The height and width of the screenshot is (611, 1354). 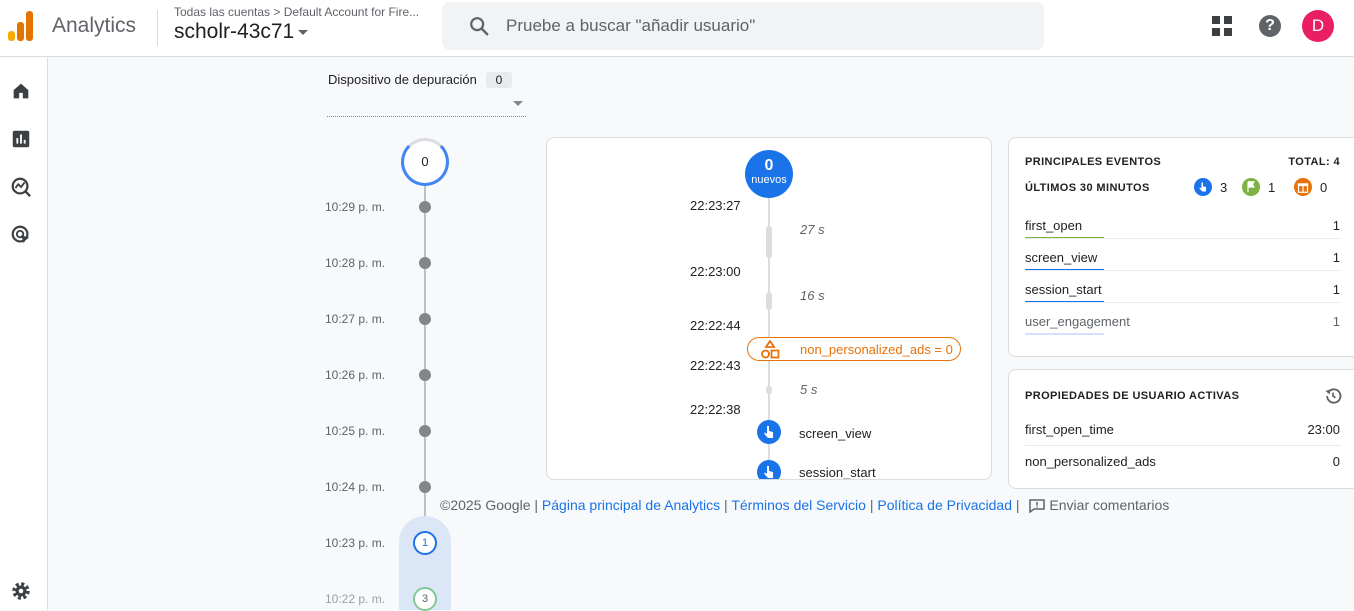 What do you see at coordinates (715, 325) in the screenshot?
I see `timestamp: 22:22:44` at bounding box center [715, 325].